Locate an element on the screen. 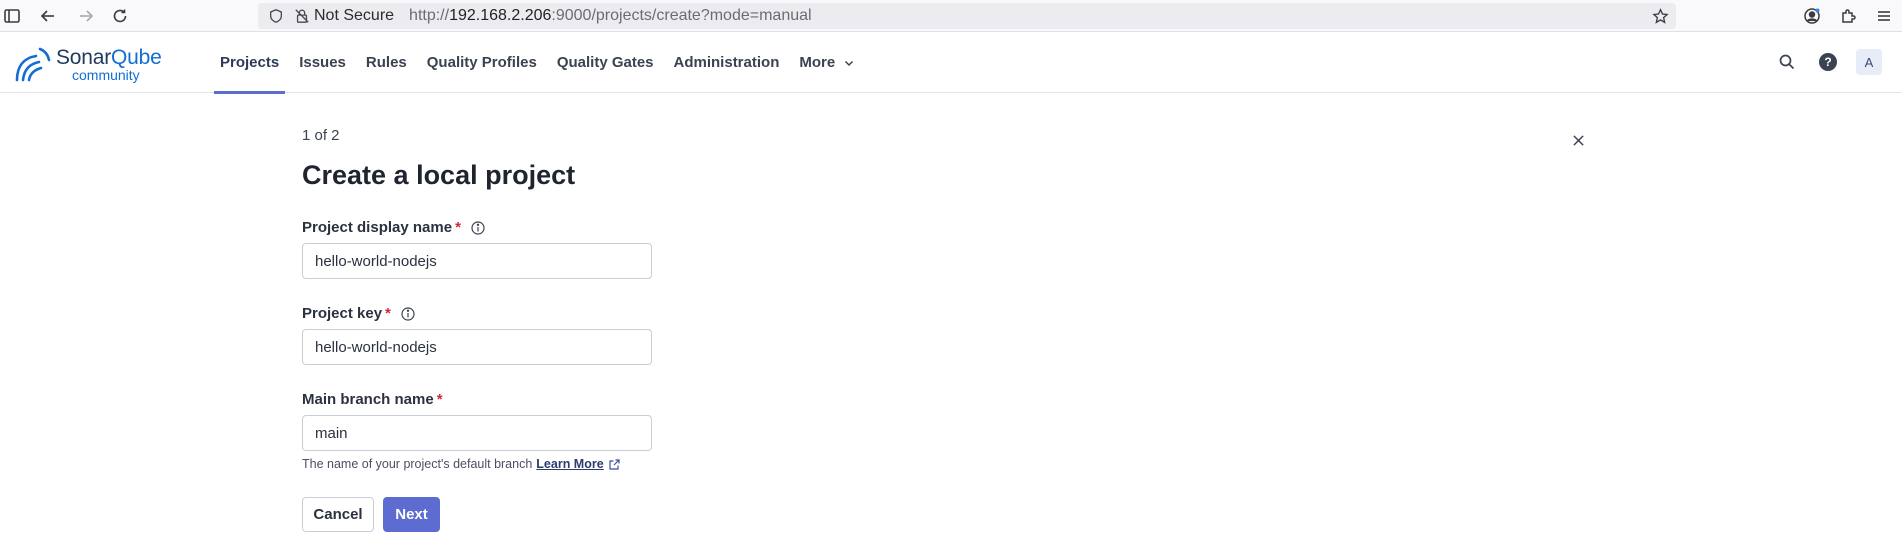 The width and height of the screenshot is (1902, 553). external-link-icon is located at coordinates (614, 464).